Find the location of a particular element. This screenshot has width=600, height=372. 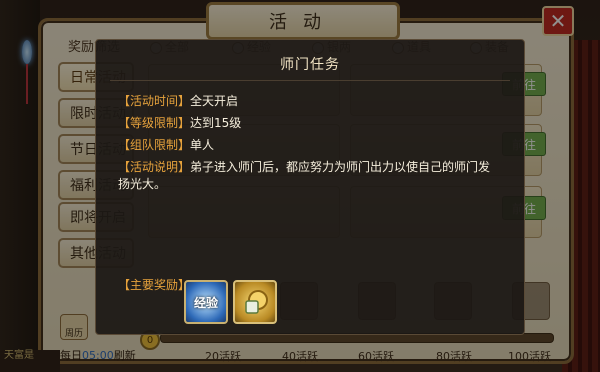

detail-row-team: 【组队限制】单人 is located at coordinates (313, 145).